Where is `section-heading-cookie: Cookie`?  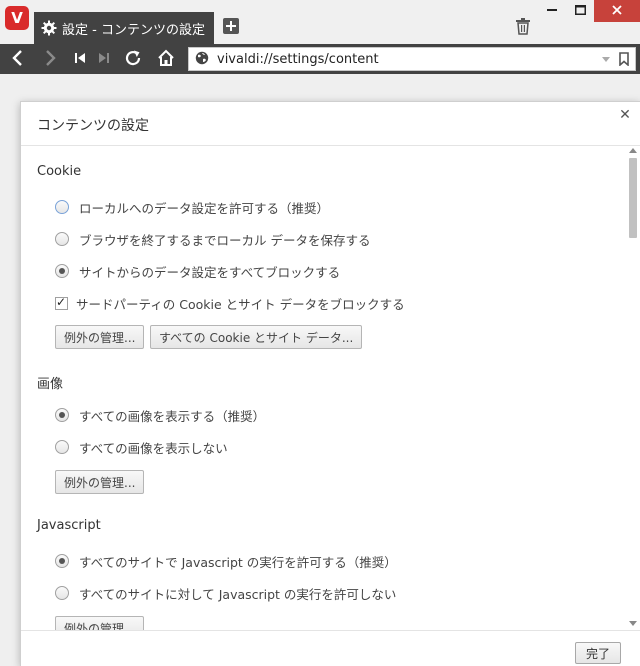 section-heading-cookie: Cookie is located at coordinates (59, 171).